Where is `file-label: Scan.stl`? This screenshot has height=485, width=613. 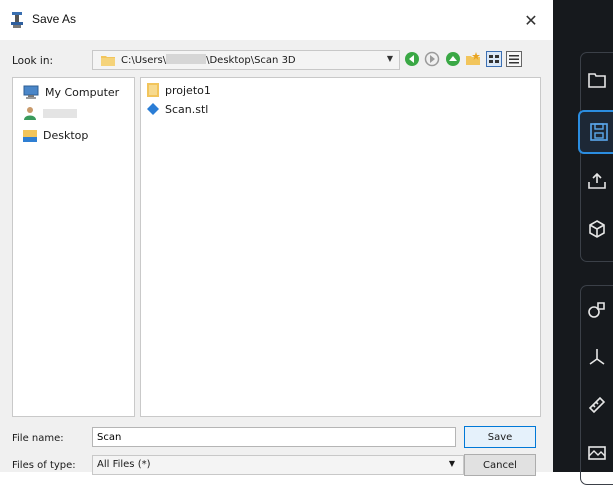
file-label: Scan.stl is located at coordinates (187, 109).